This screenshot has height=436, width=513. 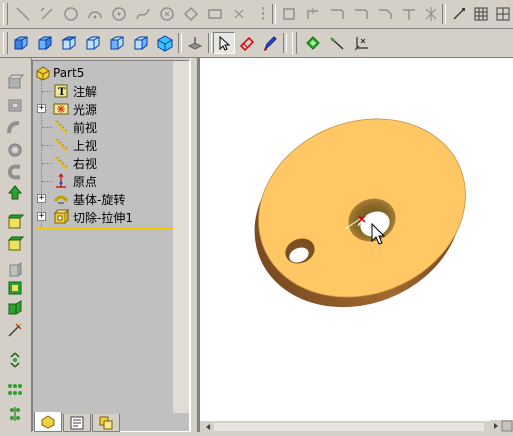 What do you see at coordinates (111, 229) in the screenshot?
I see `rollback-bar` at bounding box center [111, 229].